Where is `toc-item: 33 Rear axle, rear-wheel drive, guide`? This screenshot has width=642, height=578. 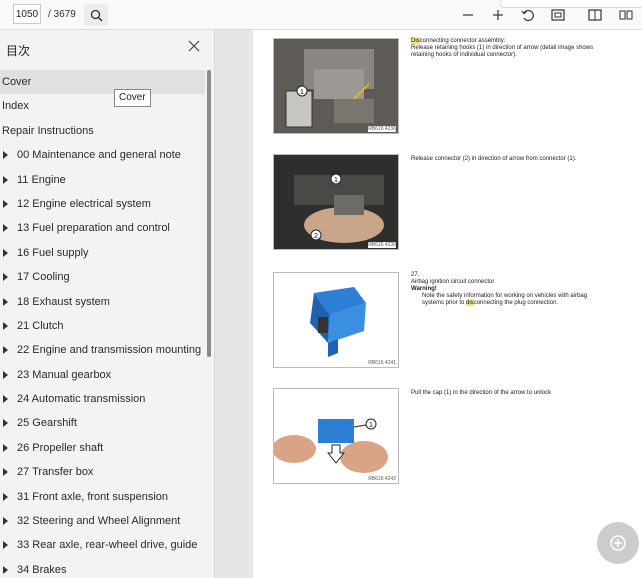
toc-item: 33 Rear axle, rear-wheel drive, guide is located at coordinates (102, 545).